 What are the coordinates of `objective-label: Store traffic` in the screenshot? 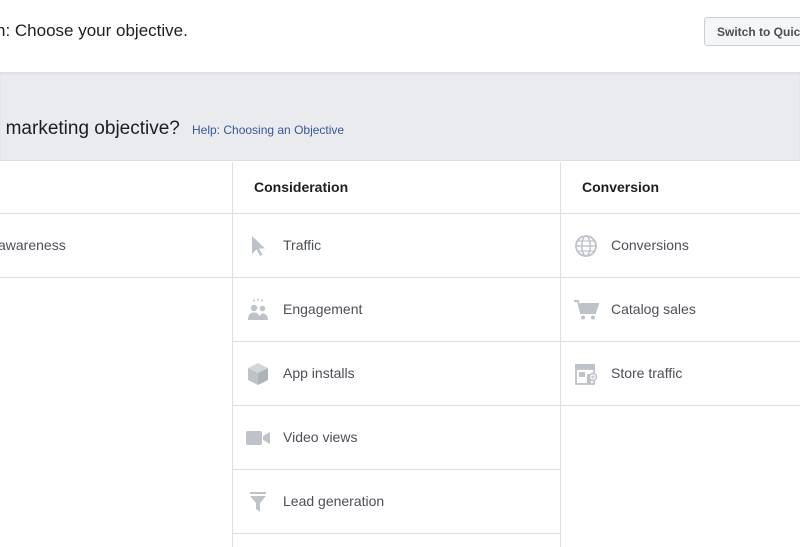 It's located at (647, 373).